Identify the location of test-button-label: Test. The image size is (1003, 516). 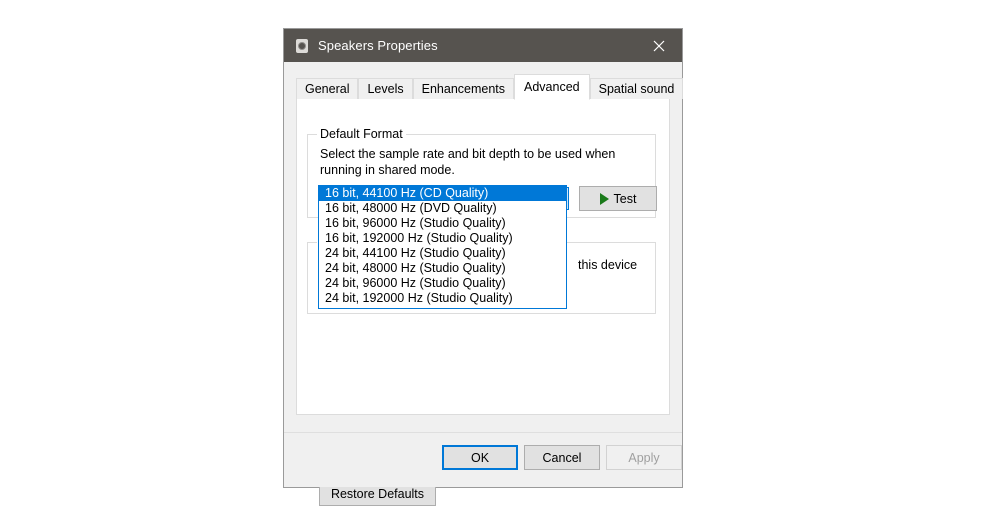
(625, 198).